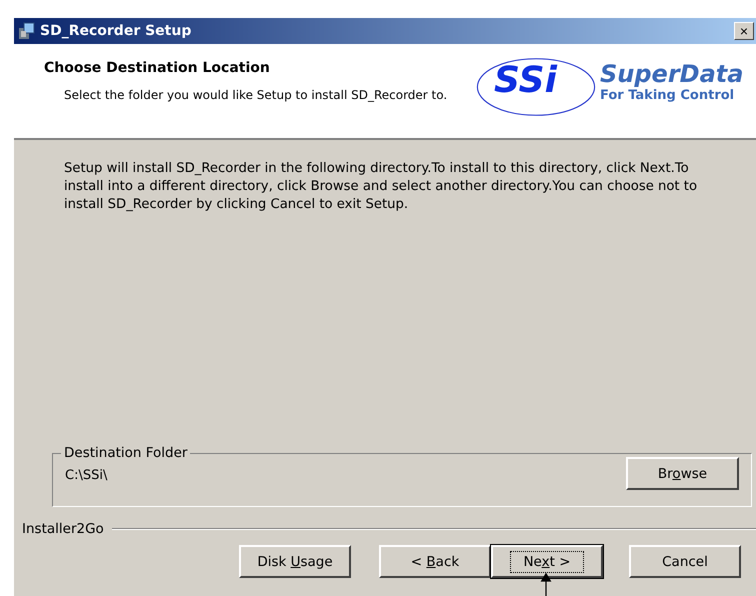 This screenshot has width=756, height=596. What do you see at coordinates (256, 95) in the screenshot?
I see `step-description: Select the folder you would like Setup to install SD_Recorder to.` at bounding box center [256, 95].